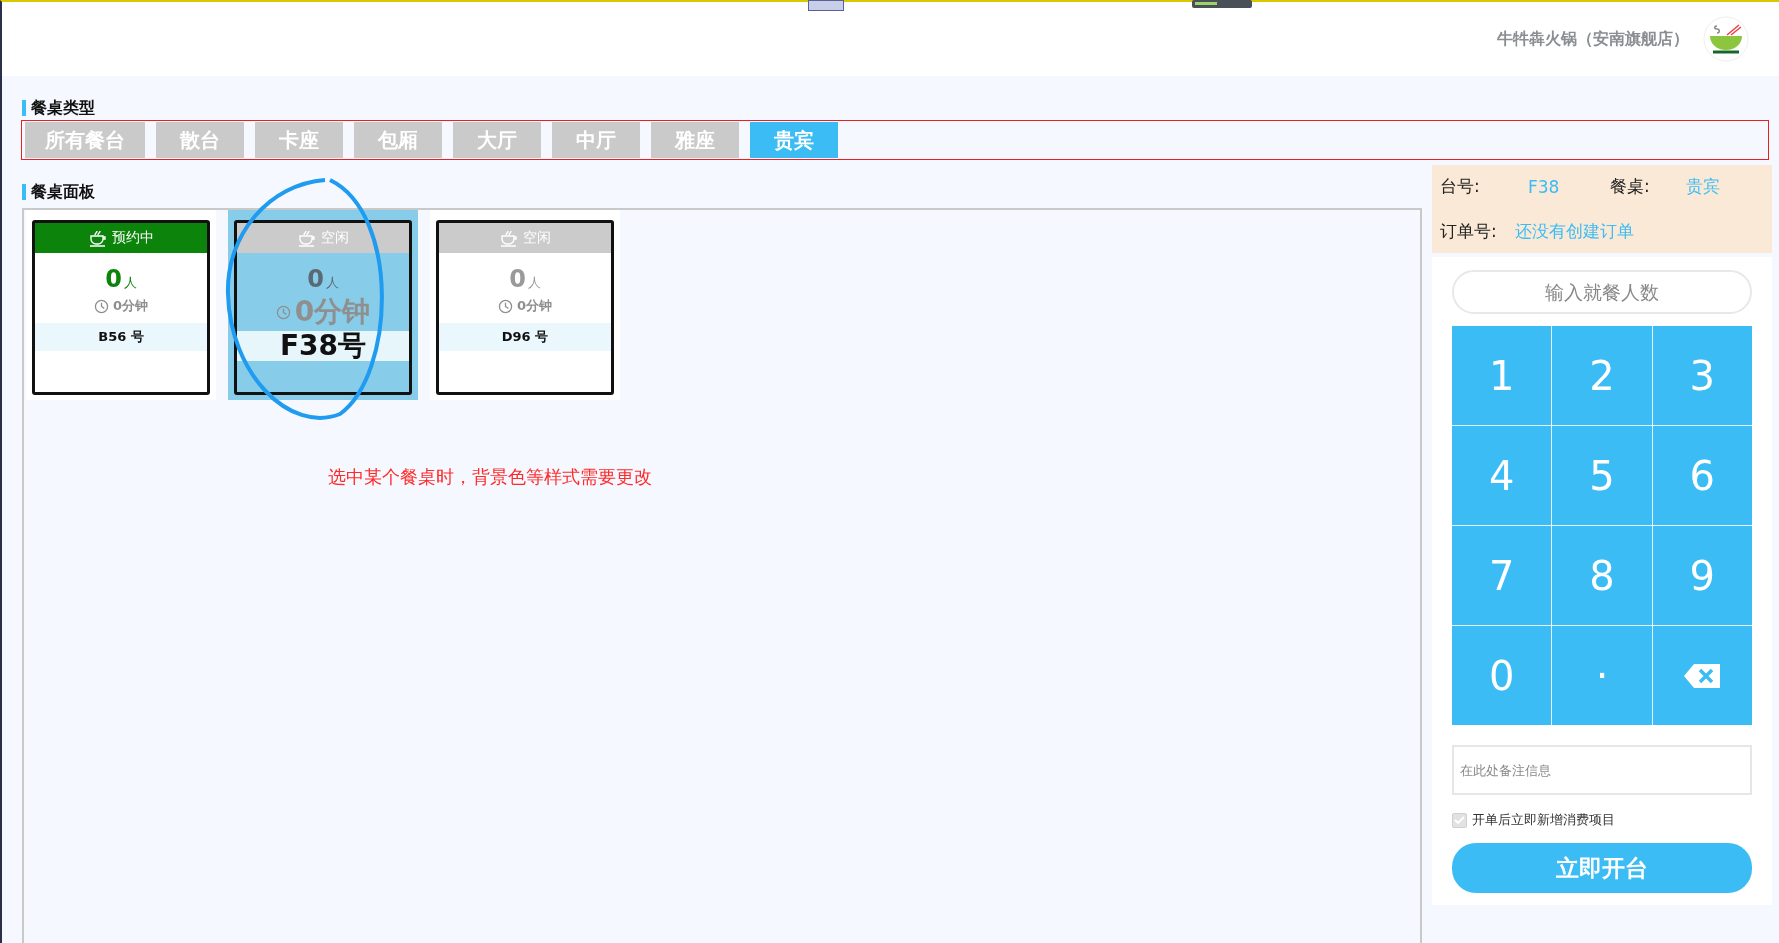 This screenshot has height=943, width=1779. What do you see at coordinates (1502, 475) in the screenshot?
I see `keypad-key: 4` at bounding box center [1502, 475].